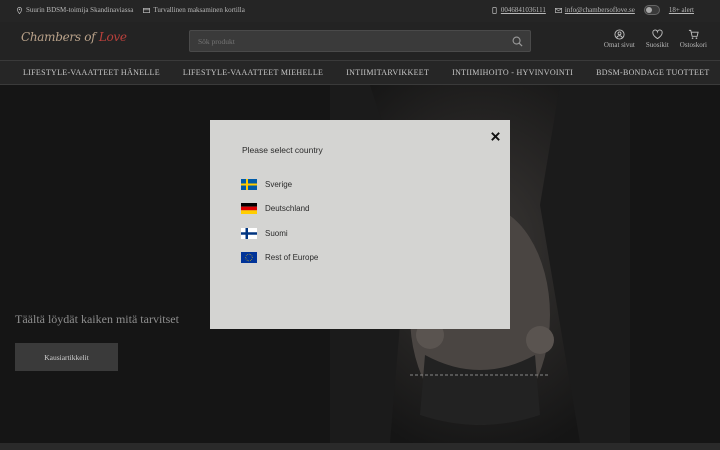 This screenshot has height=450, width=720. Describe the element at coordinates (249, 184) in the screenshot. I see `sweden-flag-icon` at that location.